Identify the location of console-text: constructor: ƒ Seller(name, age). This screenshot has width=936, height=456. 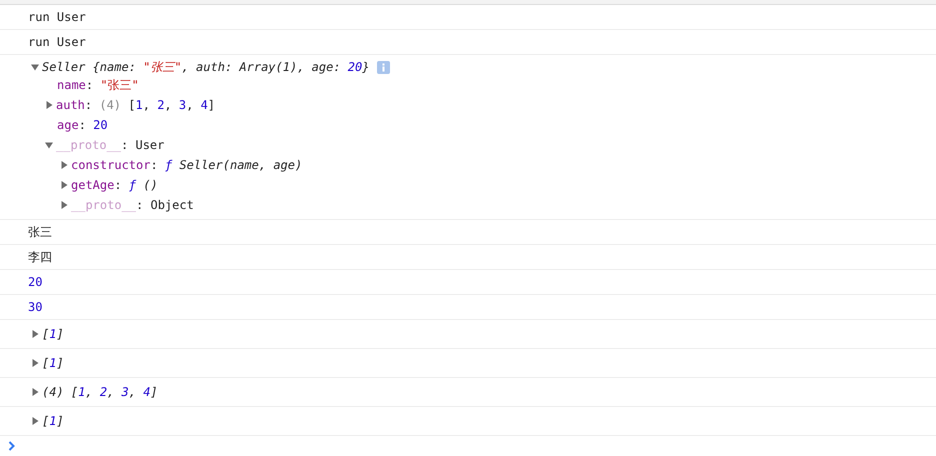
(186, 165).